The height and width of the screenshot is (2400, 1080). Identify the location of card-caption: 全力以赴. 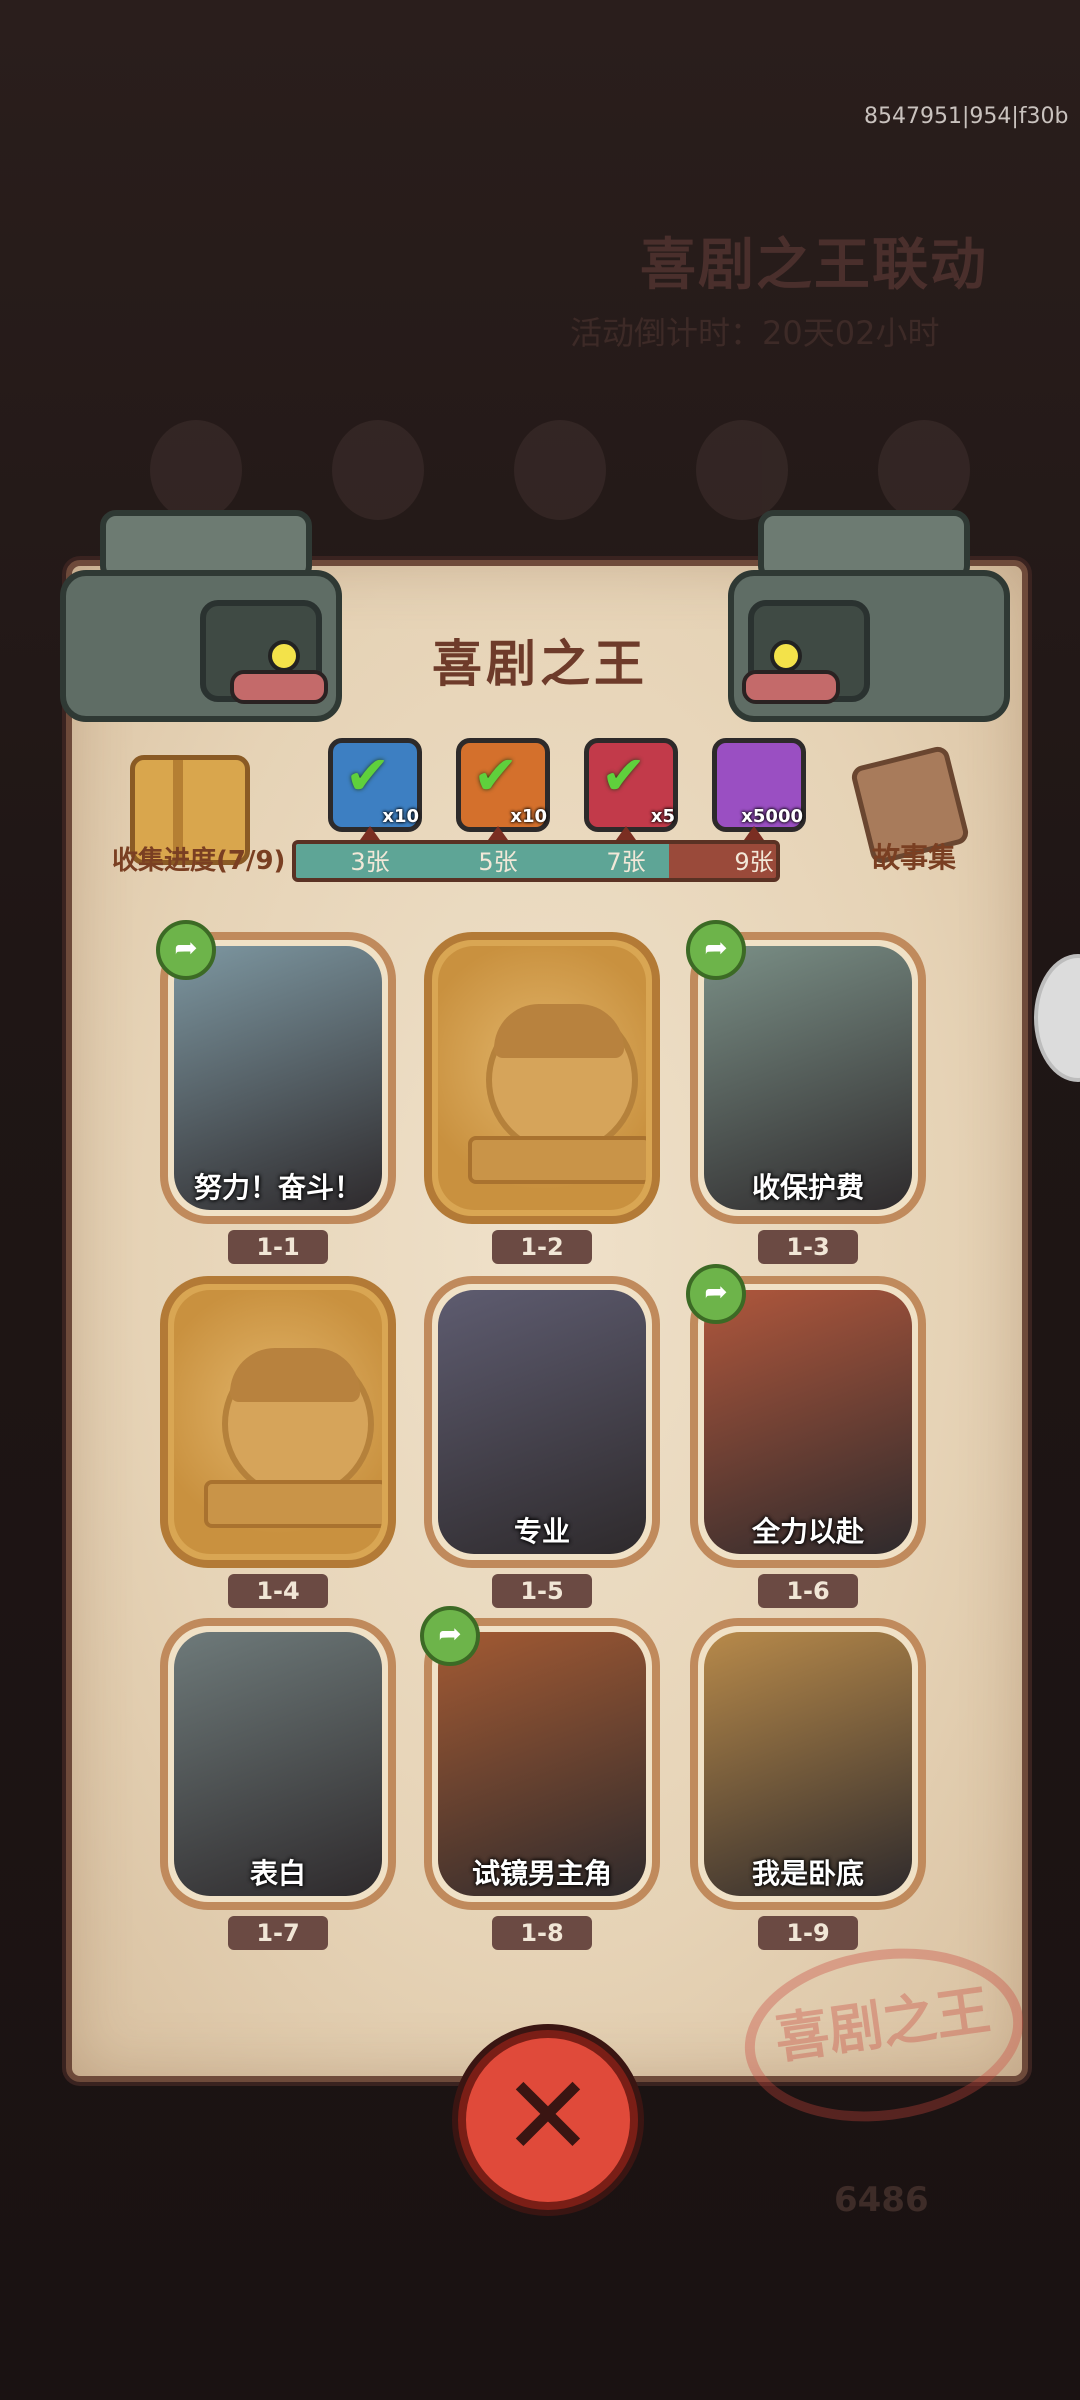
(807, 1531).